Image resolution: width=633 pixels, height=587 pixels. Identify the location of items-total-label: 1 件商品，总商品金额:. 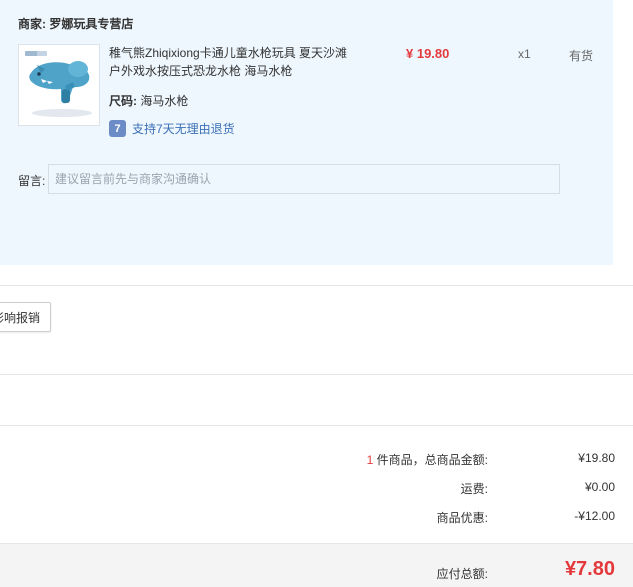
(427, 459).